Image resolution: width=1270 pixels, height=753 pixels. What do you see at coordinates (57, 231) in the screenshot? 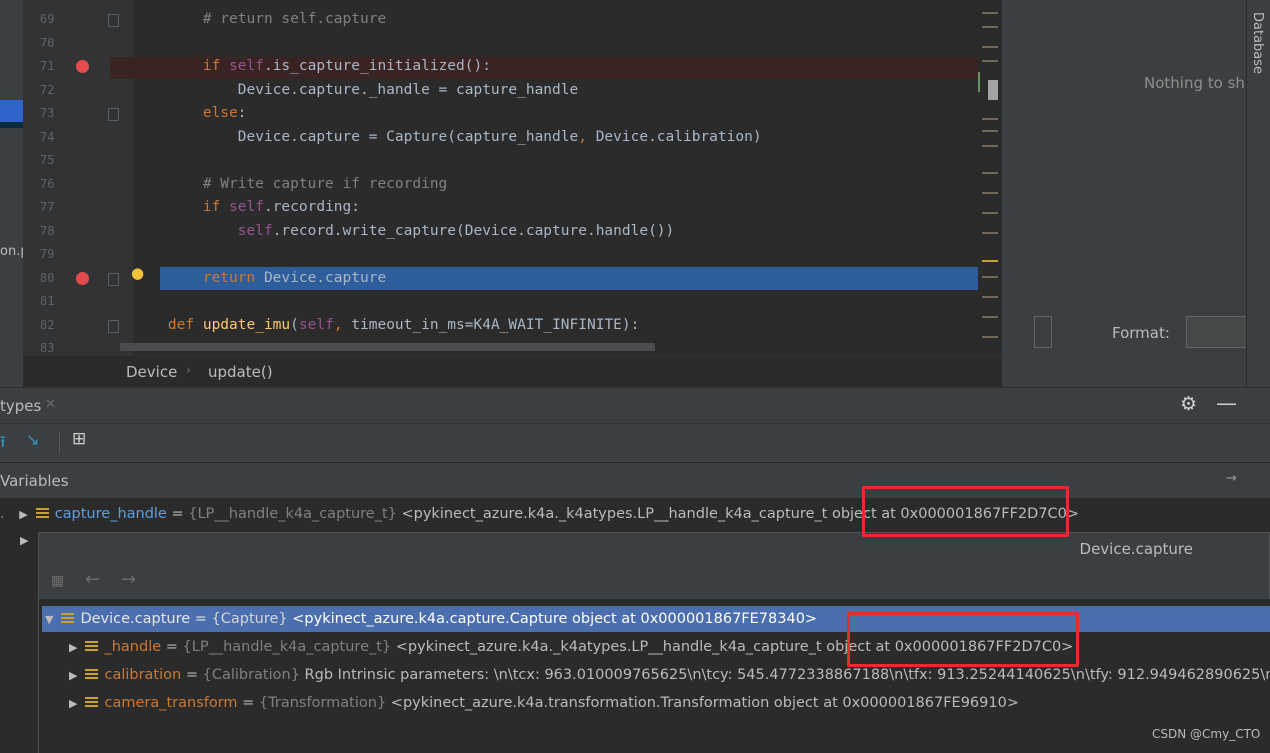
I see `line-number: 78` at bounding box center [57, 231].